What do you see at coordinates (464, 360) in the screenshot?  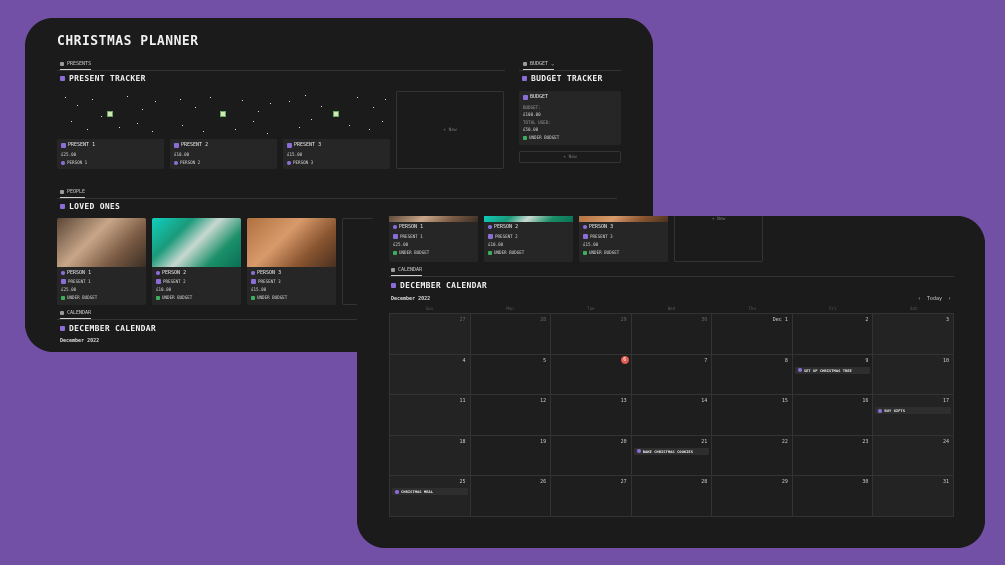 I see `day-number: 4` at bounding box center [464, 360].